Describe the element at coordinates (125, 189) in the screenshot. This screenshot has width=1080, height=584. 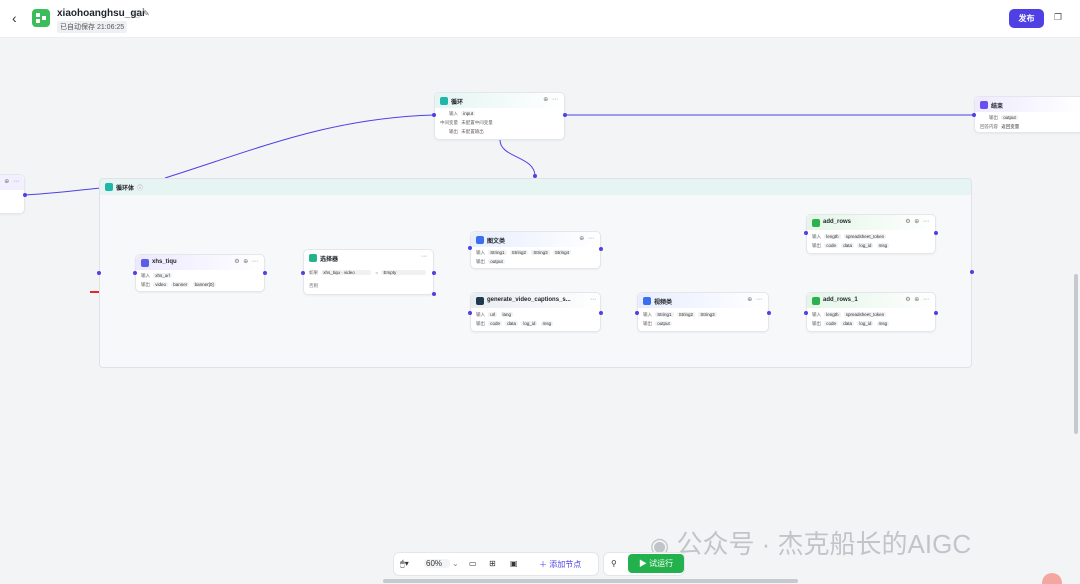
I see `loop-body-title: 循环体` at that location.